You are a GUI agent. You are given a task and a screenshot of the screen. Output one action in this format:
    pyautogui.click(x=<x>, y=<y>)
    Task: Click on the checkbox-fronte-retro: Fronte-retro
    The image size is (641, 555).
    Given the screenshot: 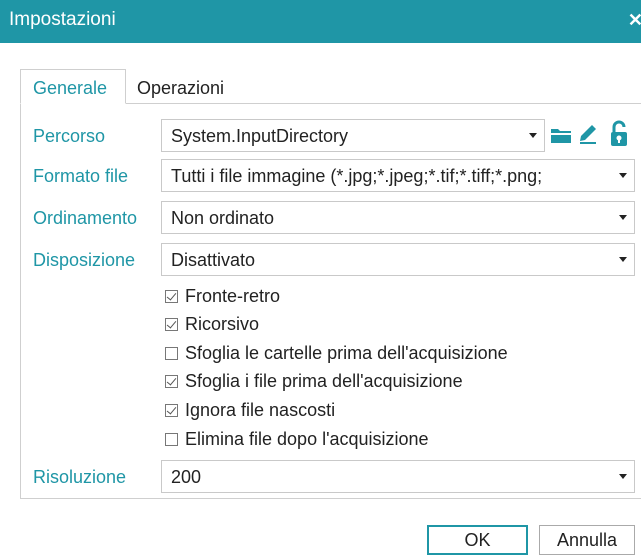 What is the action you would take?
    pyautogui.click(x=222, y=296)
    